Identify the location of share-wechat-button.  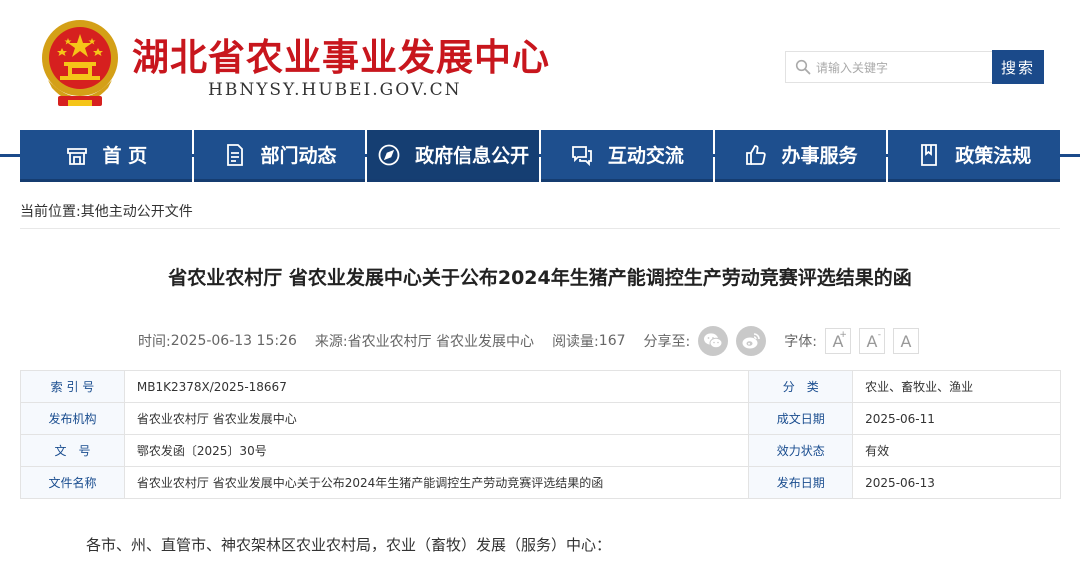
(713, 341).